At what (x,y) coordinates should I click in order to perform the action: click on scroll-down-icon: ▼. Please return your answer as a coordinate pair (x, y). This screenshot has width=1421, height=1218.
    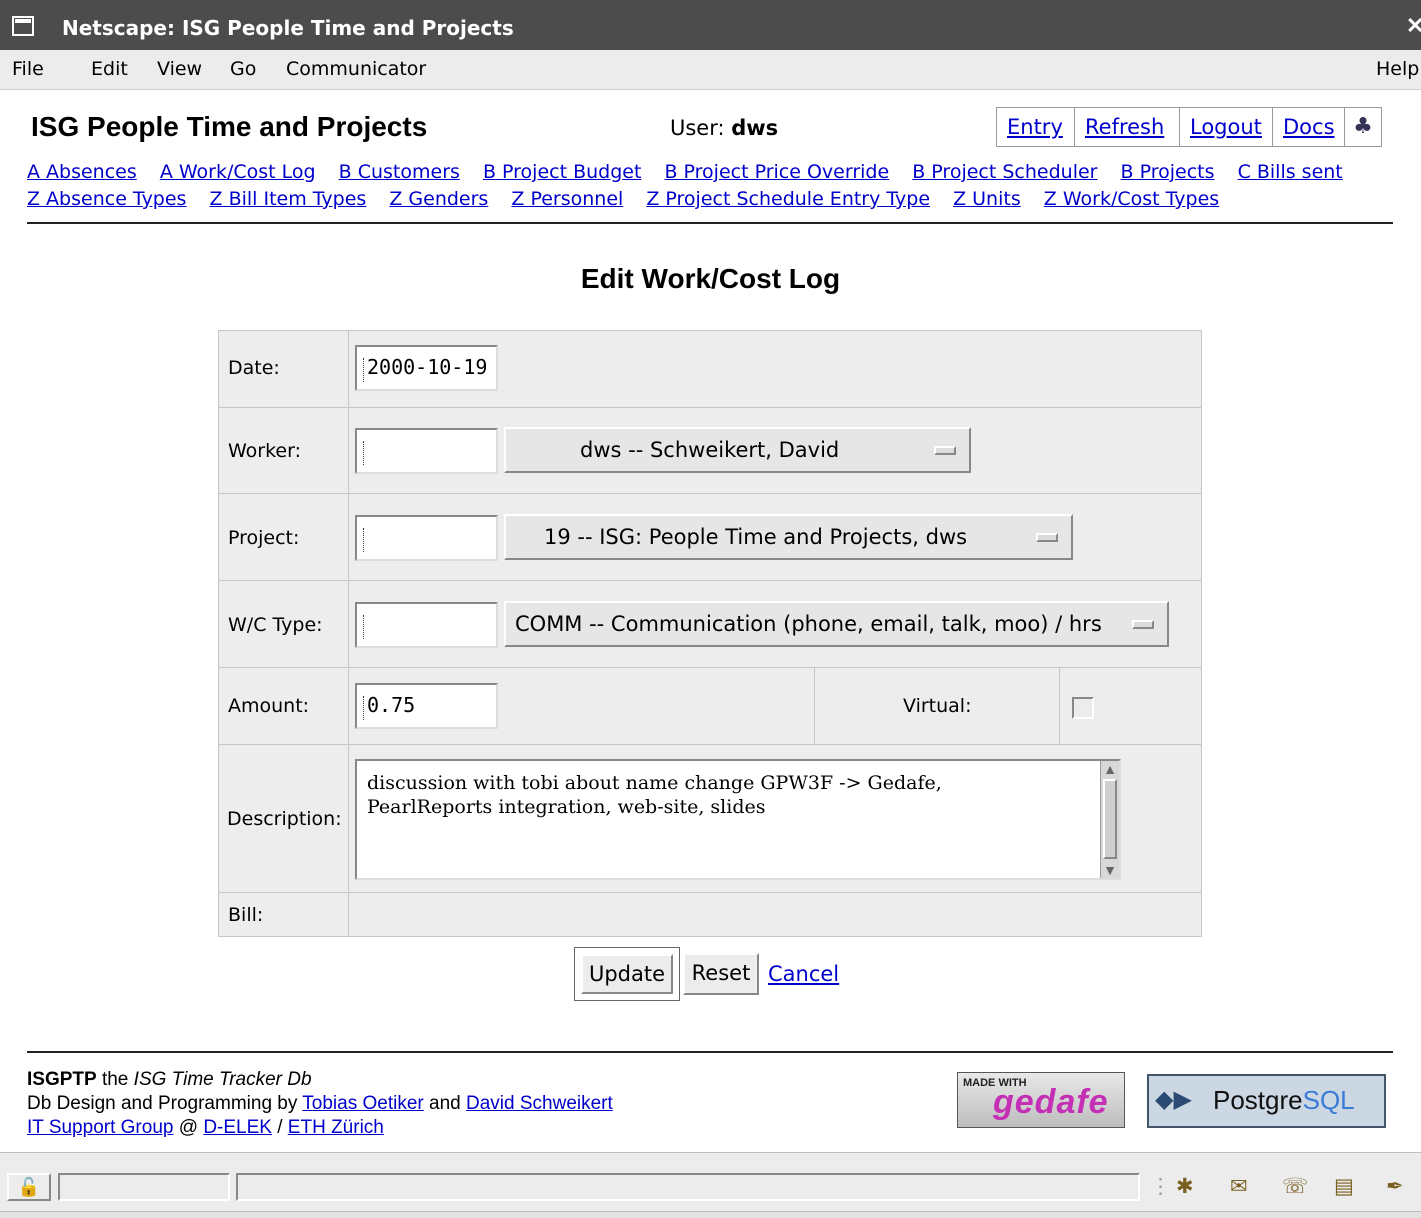
    Looking at the image, I should click on (1110, 870).